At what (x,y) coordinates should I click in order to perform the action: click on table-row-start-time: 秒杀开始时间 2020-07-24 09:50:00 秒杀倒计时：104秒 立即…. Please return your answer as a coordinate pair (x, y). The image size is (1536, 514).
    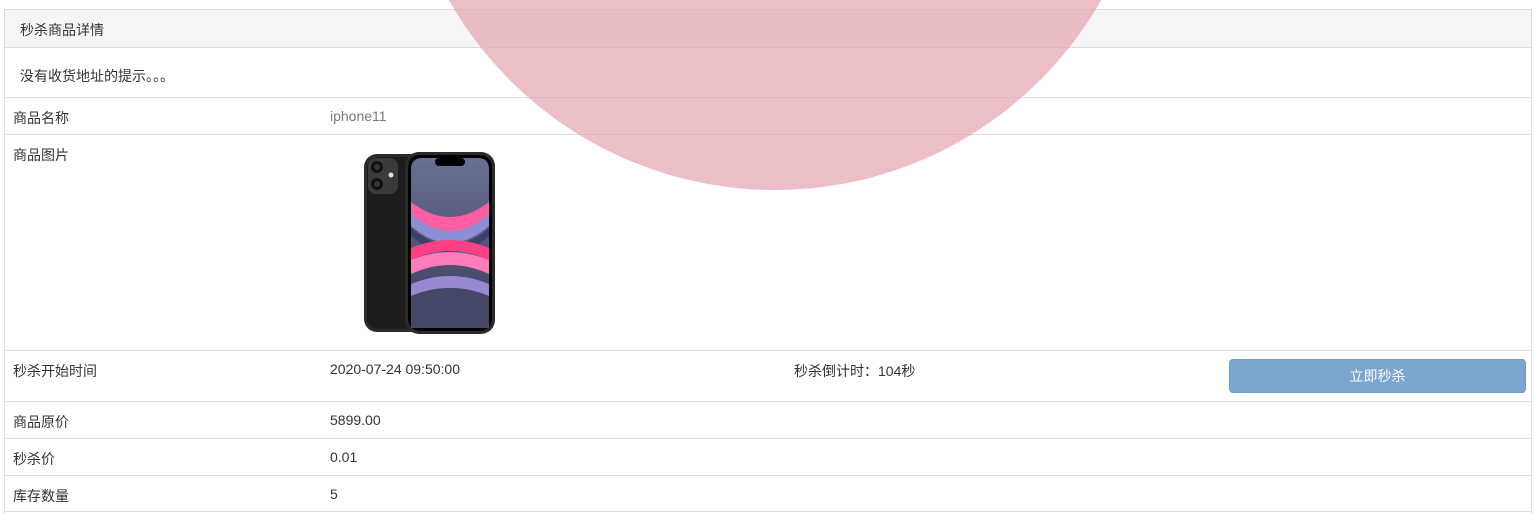
    Looking at the image, I should click on (768, 376).